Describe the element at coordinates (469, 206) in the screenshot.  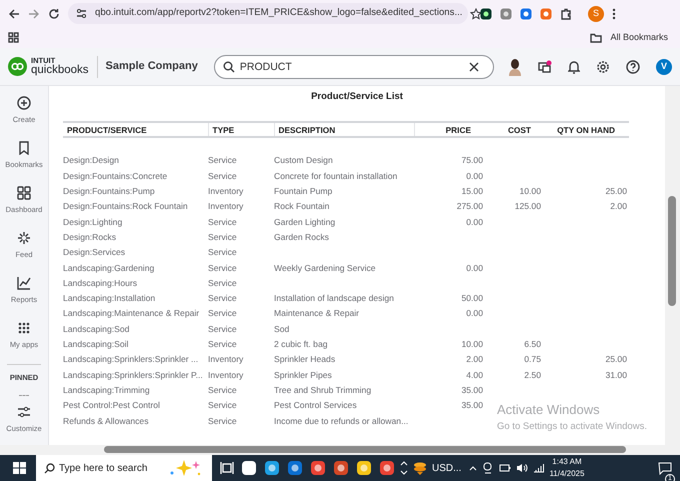
I see `table-cell: 275.00` at that location.